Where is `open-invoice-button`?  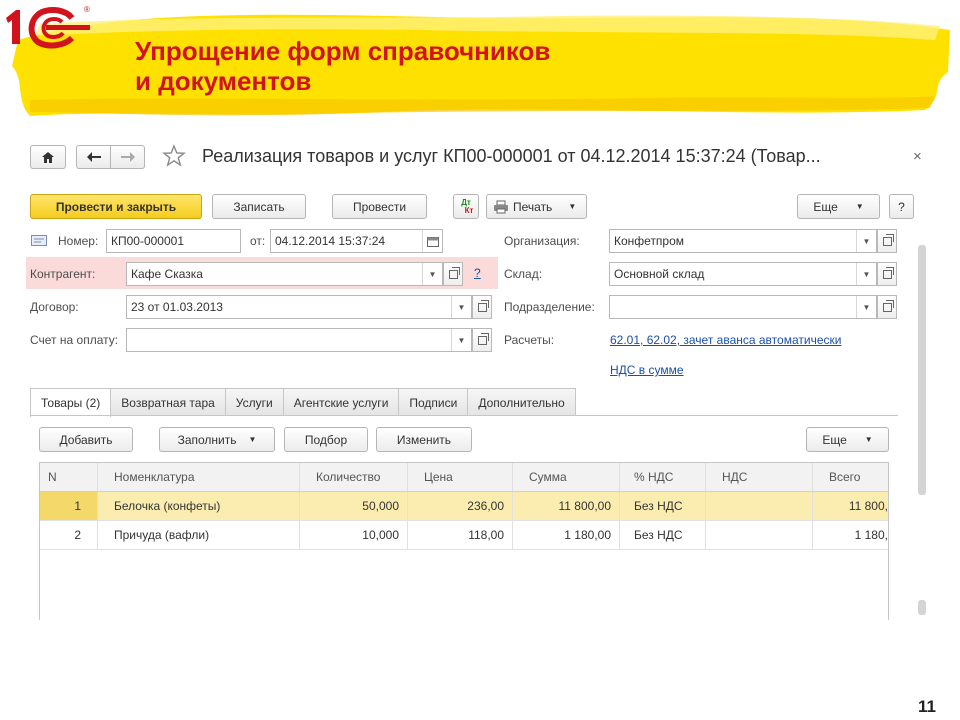
open-invoice-button is located at coordinates (482, 340).